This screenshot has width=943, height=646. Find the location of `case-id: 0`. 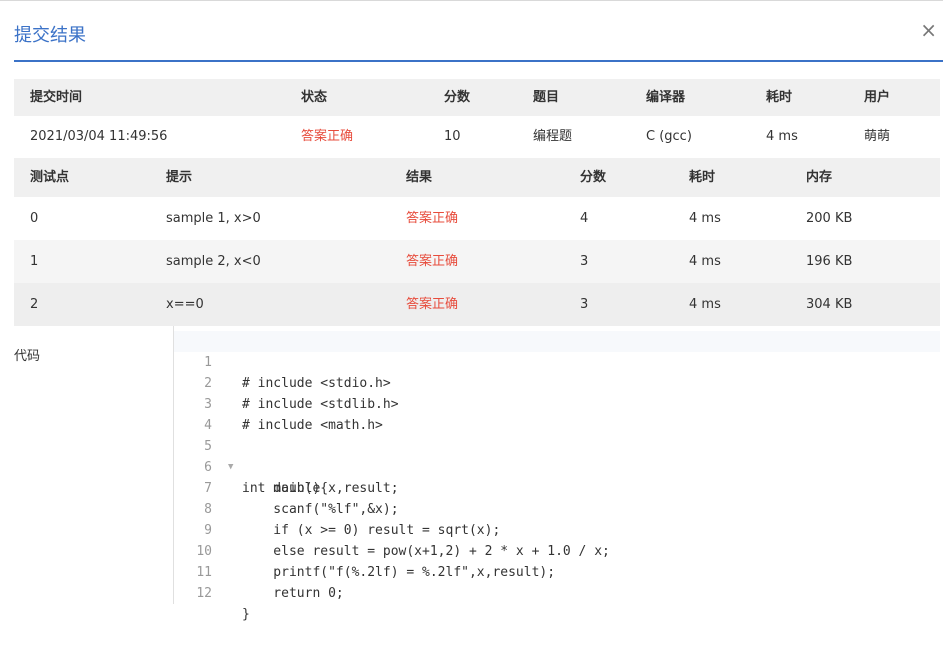

case-id: 0 is located at coordinates (34, 218).